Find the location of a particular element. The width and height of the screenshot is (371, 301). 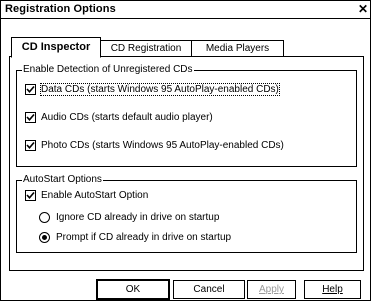

tab-label: Media Players is located at coordinates (237, 48).